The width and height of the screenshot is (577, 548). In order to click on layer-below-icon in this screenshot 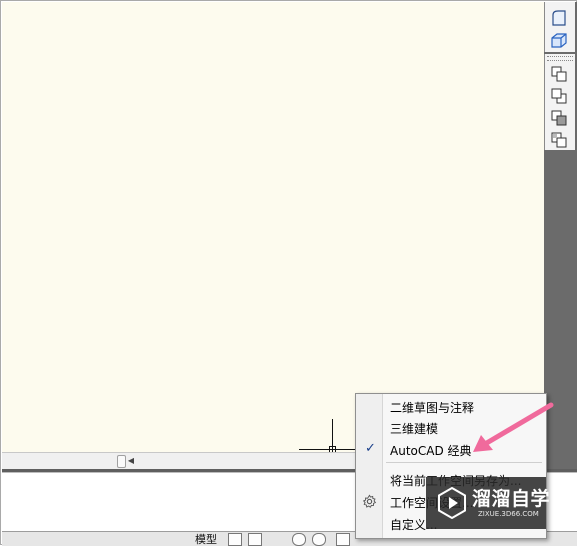, I will do `click(559, 140)`.